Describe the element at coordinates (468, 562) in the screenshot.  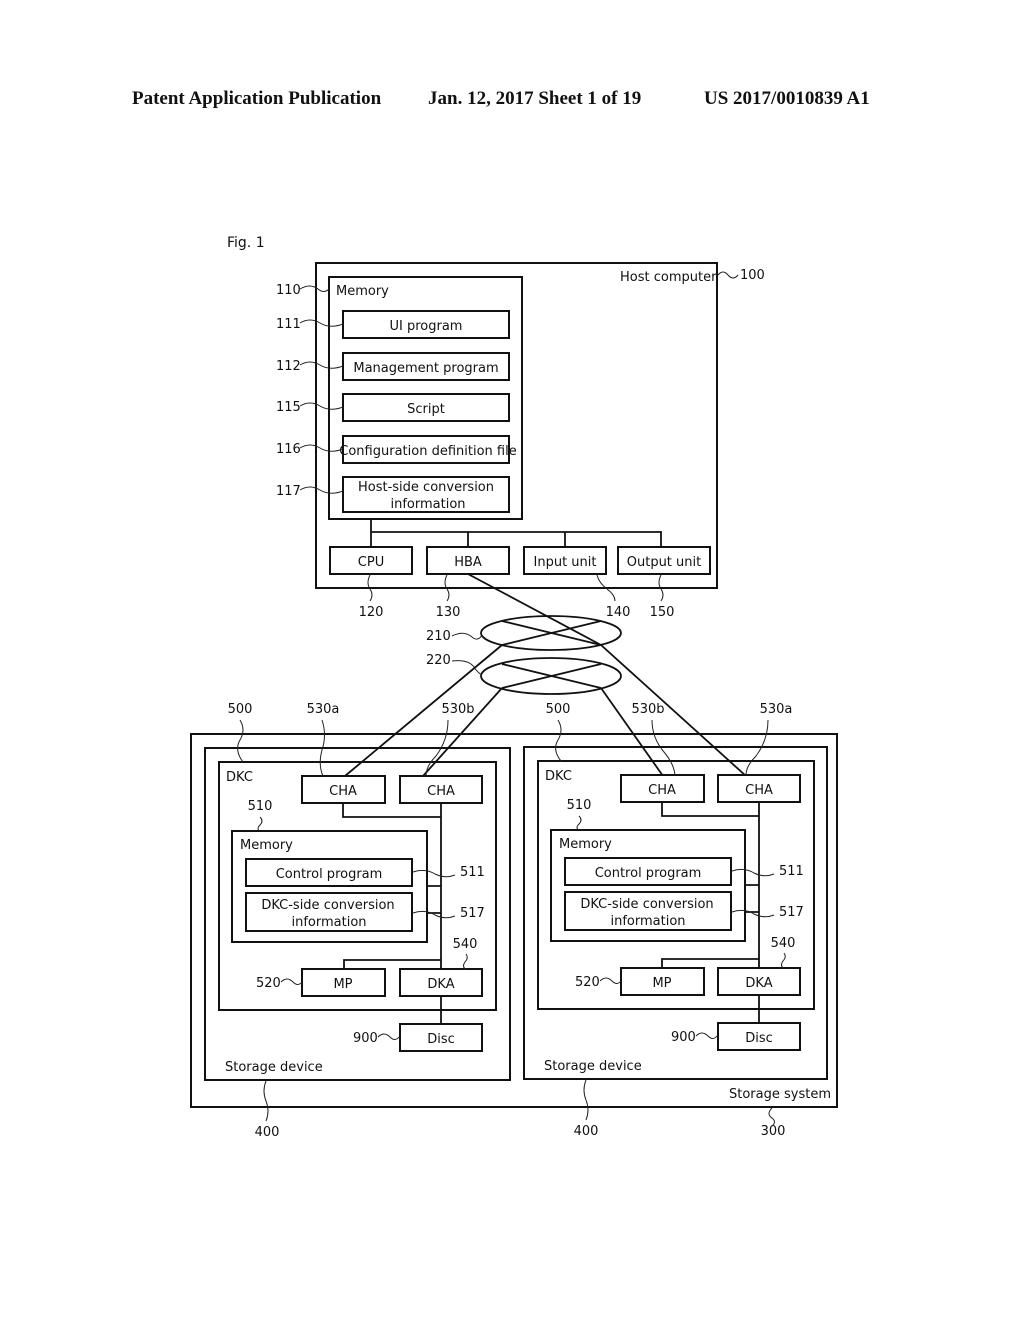
I see `hba-label: HBA` at that location.